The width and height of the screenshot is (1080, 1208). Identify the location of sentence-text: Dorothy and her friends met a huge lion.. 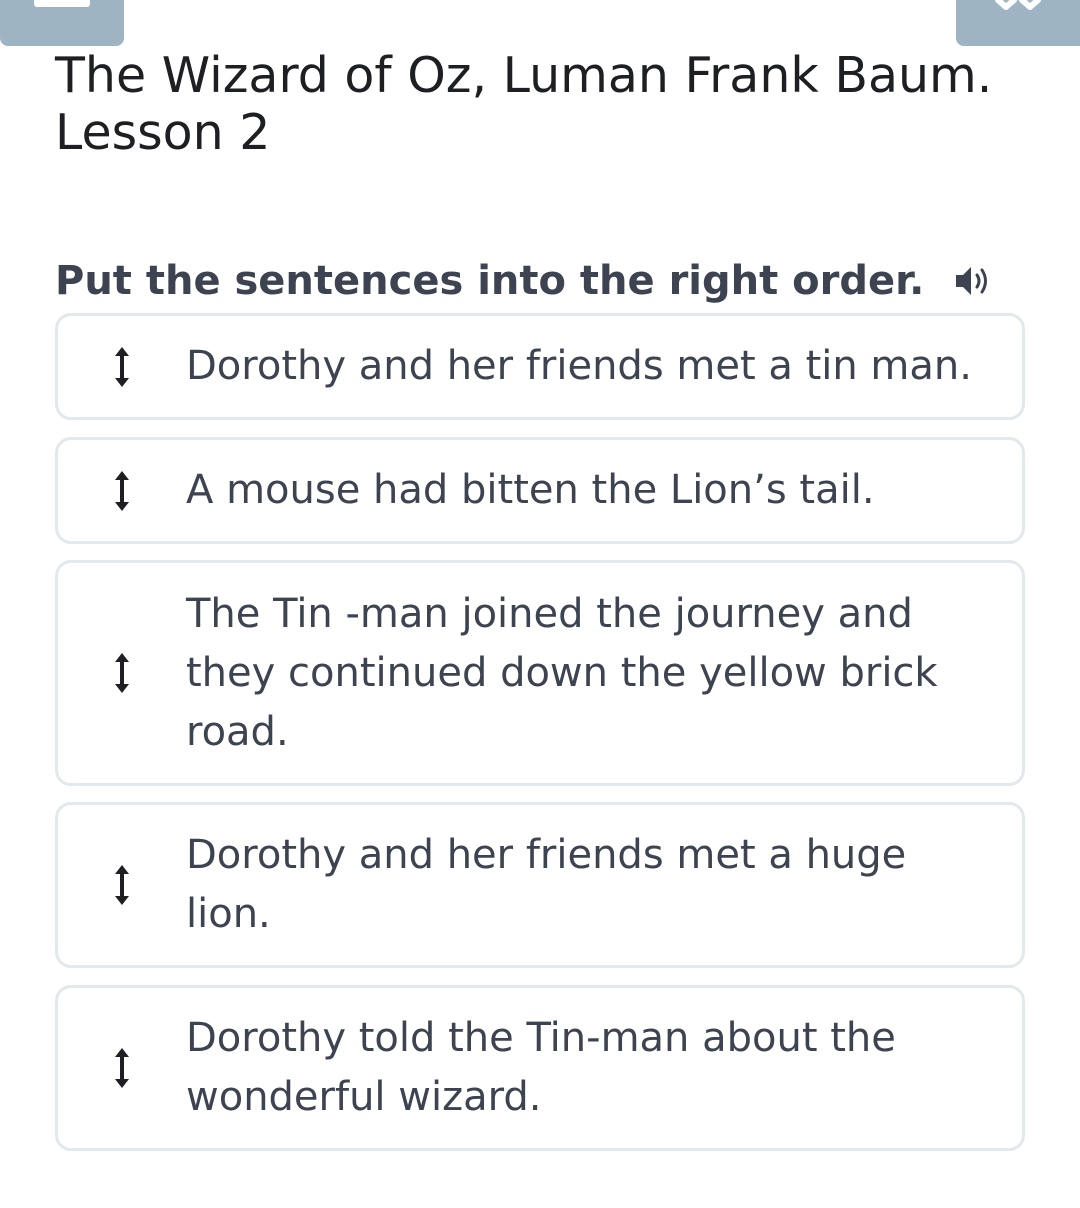
(546, 884).